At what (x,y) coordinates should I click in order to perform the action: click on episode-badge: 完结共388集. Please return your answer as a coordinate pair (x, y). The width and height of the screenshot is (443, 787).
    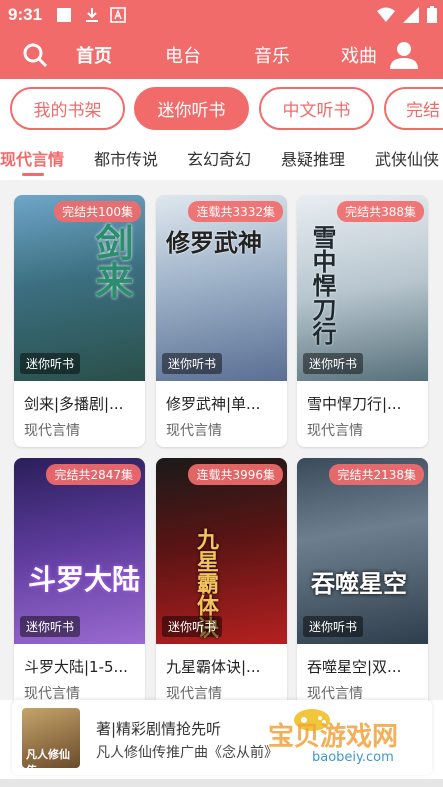
    Looking at the image, I should click on (380, 211).